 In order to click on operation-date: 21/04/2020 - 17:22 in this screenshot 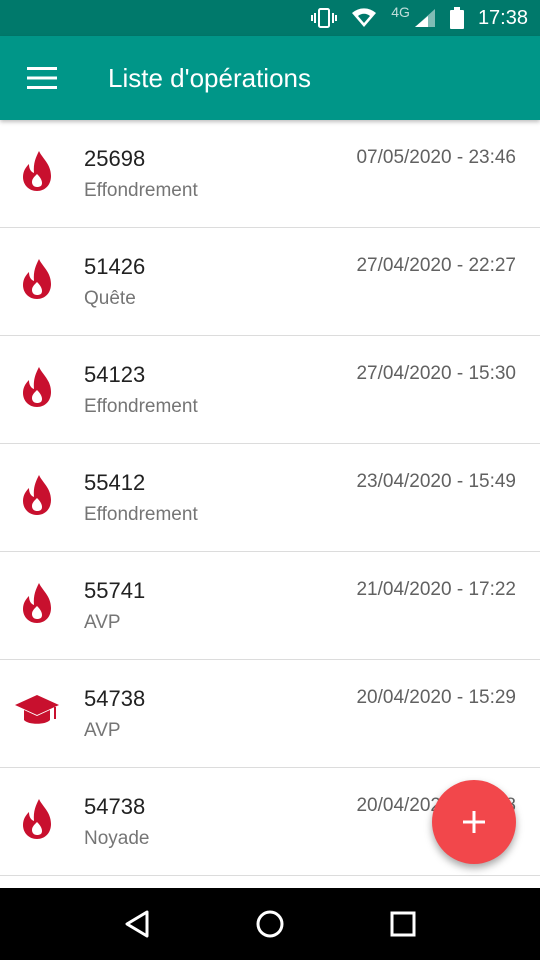, I will do `click(436, 589)`.